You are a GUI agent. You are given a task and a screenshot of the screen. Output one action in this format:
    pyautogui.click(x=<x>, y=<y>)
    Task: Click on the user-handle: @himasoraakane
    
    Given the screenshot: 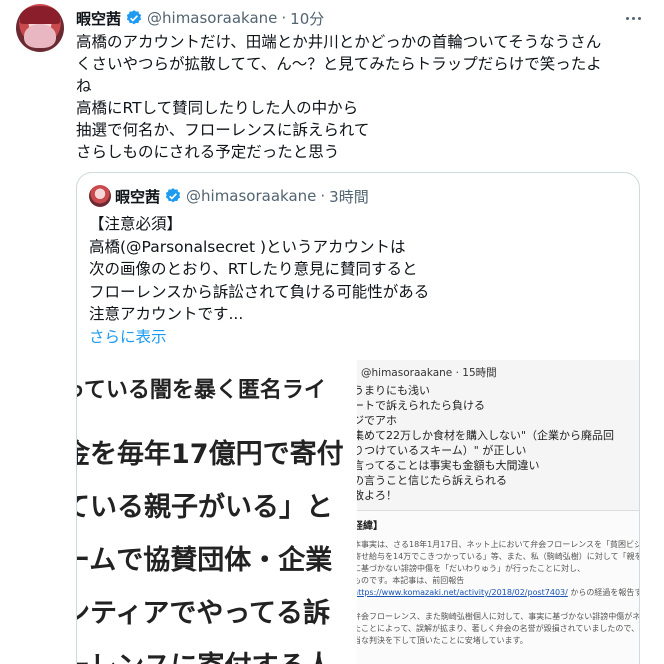 What is the action you would take?
    pyautogui.click(x=212, y=18)
    